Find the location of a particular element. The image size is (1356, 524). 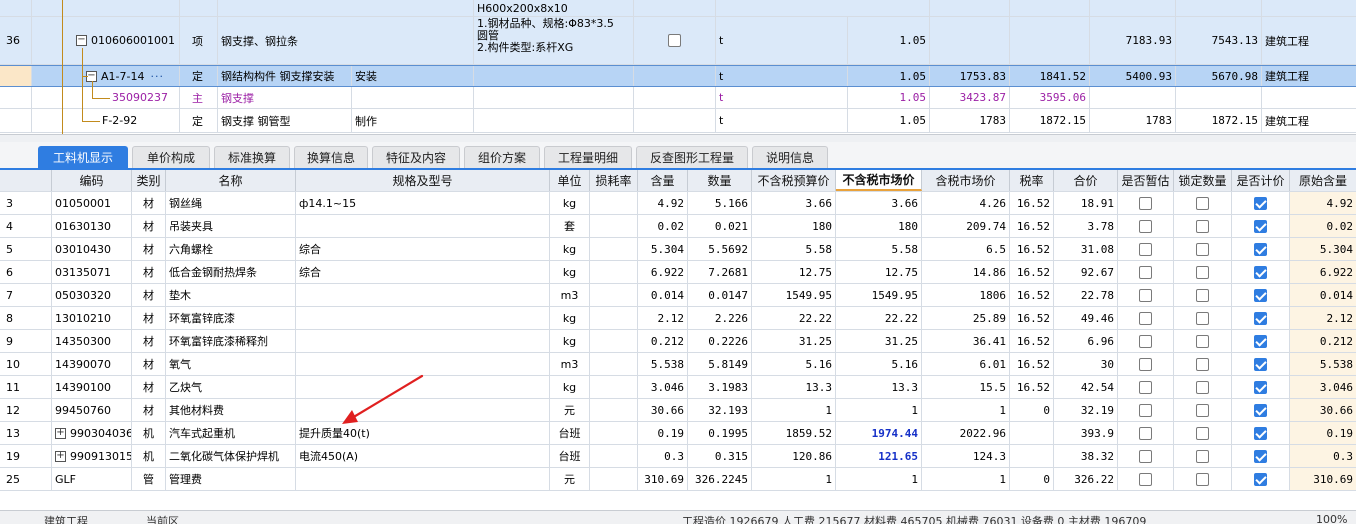

status-area: 当前区 is located at coordinates (162, 518).